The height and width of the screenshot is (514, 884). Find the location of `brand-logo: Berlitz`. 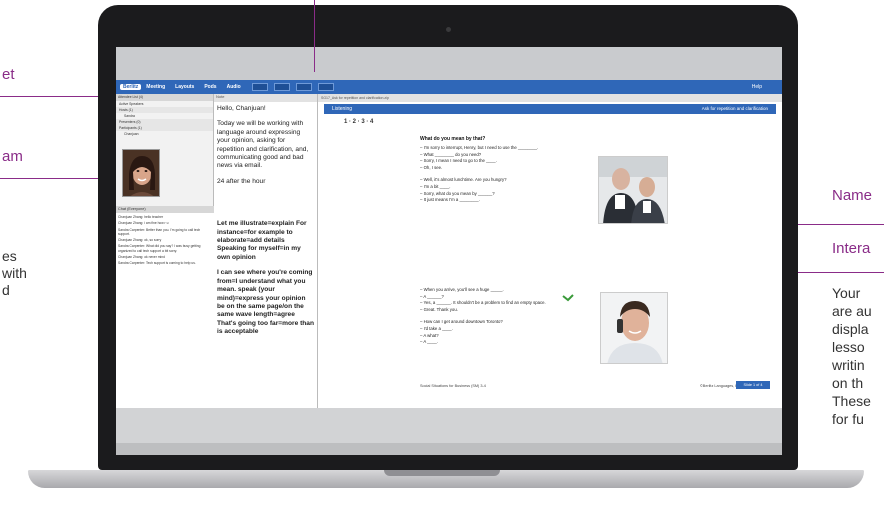

brand-logo: Berlitz is located at coordinates (131, 87).